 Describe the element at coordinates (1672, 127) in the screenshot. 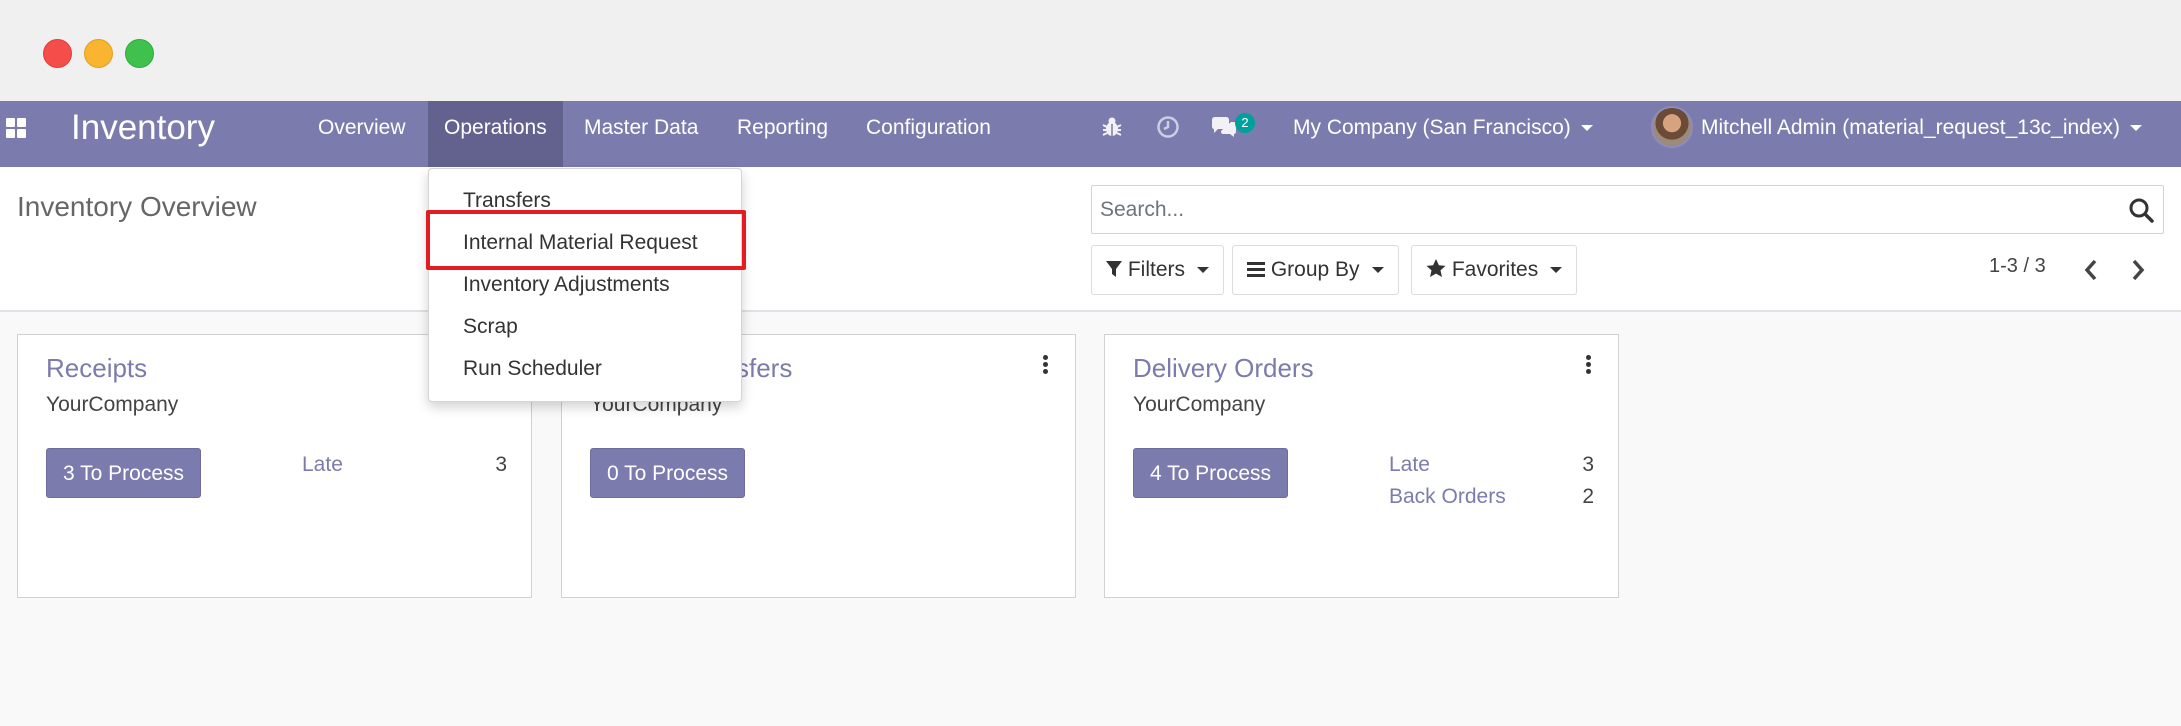

I see `user-avatar` at that location.